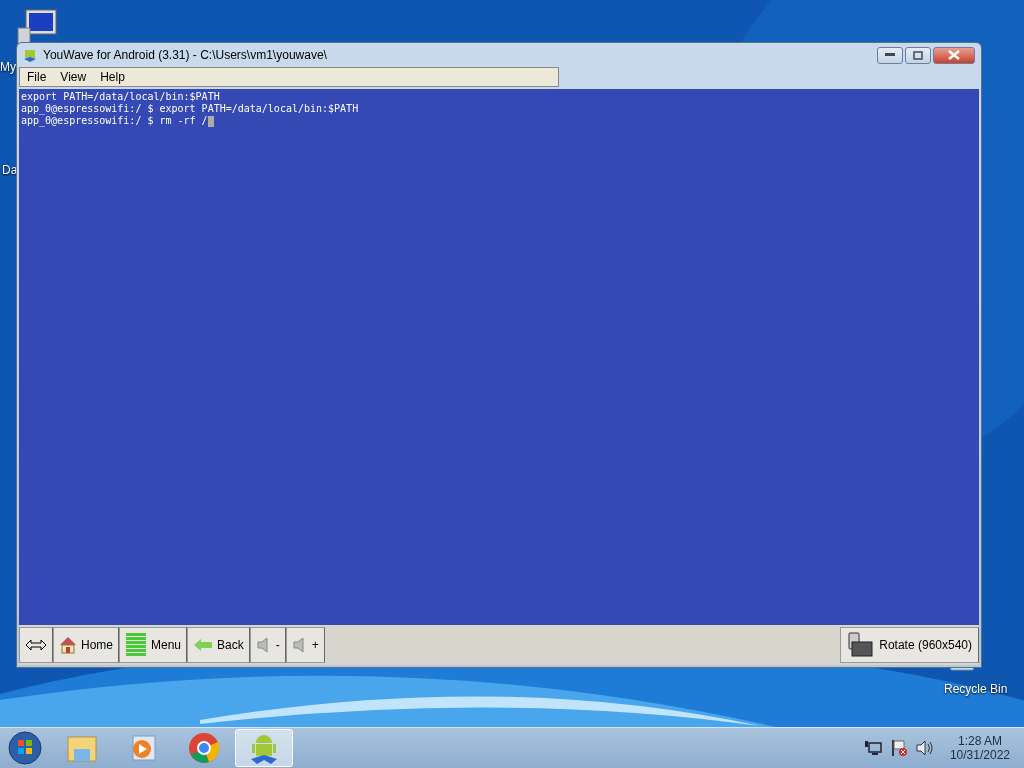 This screenshot has width=1024, height=768. Describe the element at coordinates (305, 645) in the screenshot. I see `toolbar-button: +` at that location.